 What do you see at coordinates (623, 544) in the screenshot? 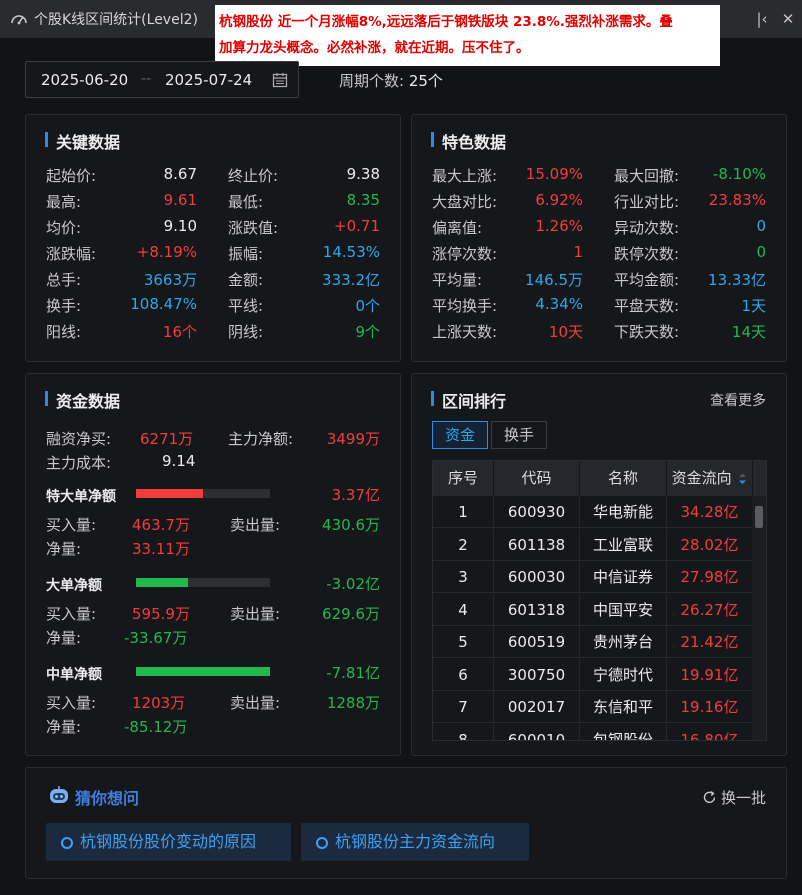
I see `name-cell: 工业富联` at bounding box center [623, 544].